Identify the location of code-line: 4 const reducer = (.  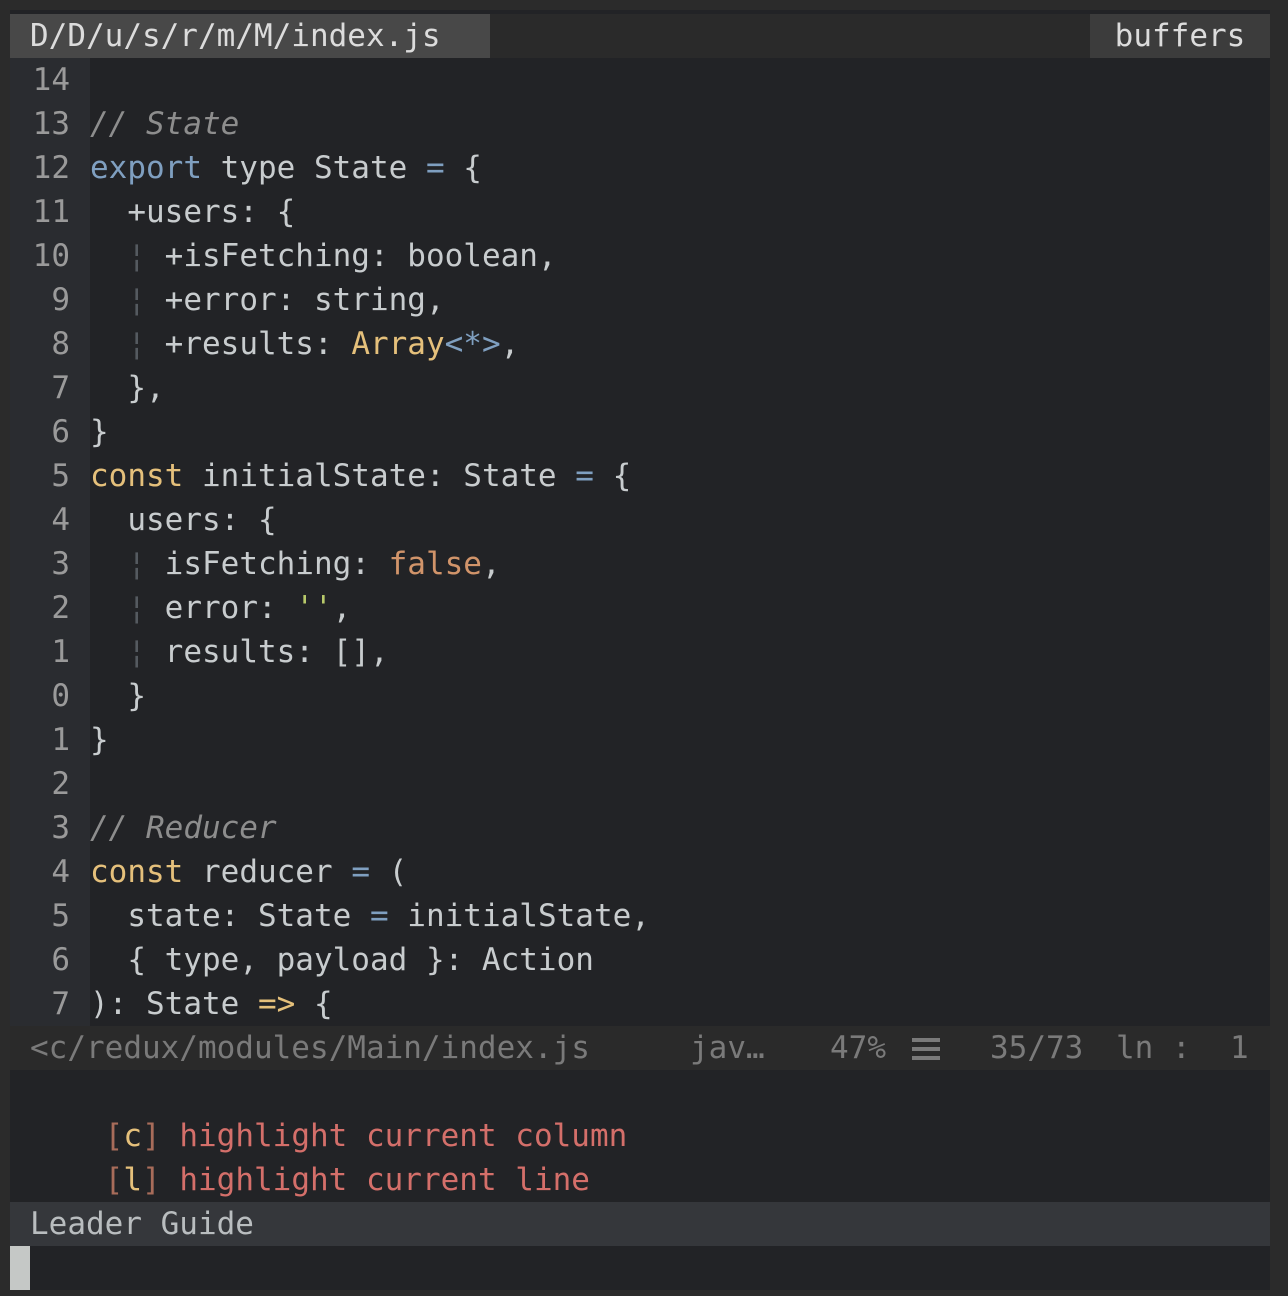
(640, 872).